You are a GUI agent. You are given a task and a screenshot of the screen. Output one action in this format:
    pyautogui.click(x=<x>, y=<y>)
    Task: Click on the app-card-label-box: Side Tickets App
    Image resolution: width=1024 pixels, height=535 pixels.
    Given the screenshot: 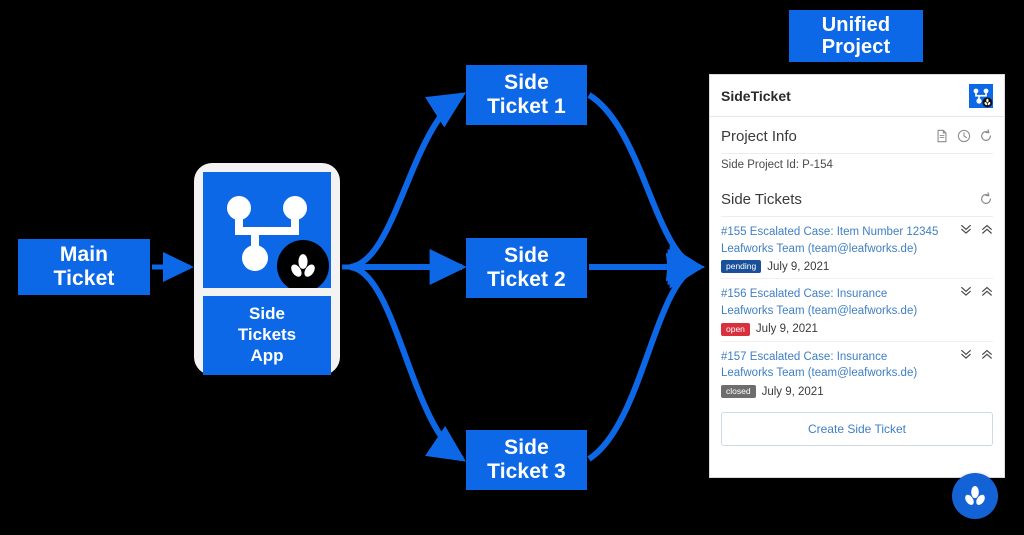 What is the action you would take?
    pyautogui.click(x=267, y=335)
    